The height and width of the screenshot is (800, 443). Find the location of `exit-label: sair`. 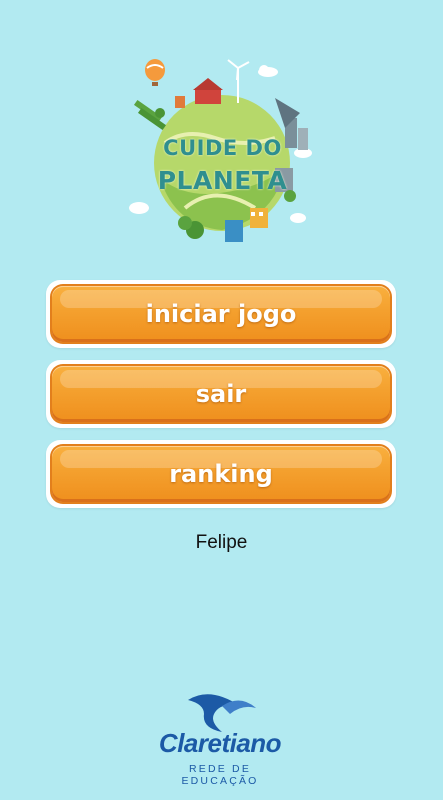

exit-label: sair is located at coordinates (221, 394).